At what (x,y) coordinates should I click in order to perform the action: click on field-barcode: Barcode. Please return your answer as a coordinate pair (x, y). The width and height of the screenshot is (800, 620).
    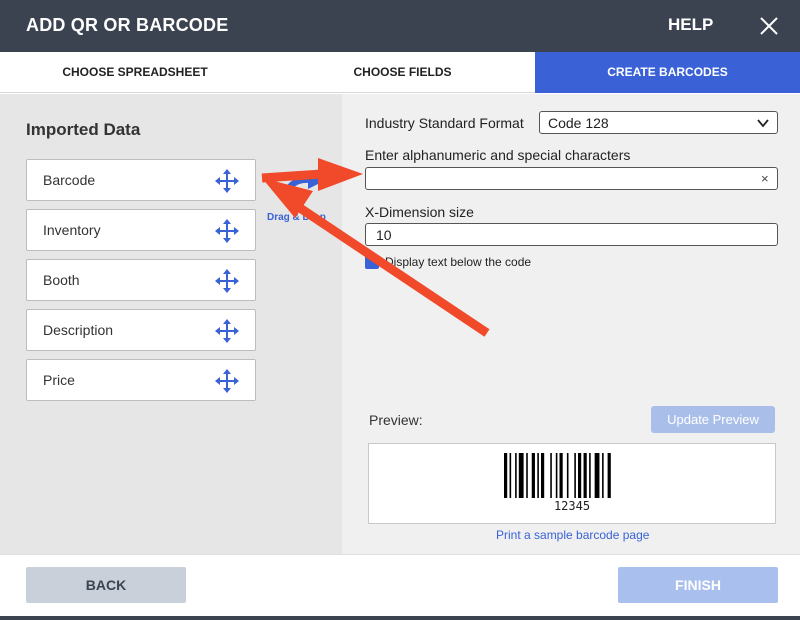
    Looking at the image, I should click on (141, 180).